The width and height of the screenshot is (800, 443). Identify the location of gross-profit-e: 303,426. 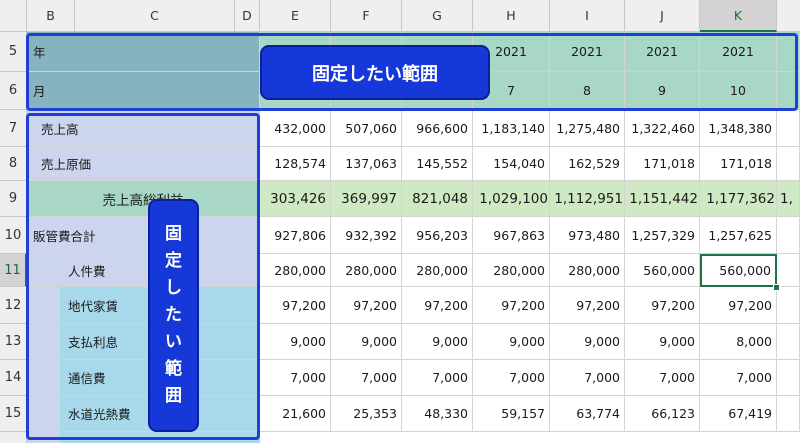
(295, 199).